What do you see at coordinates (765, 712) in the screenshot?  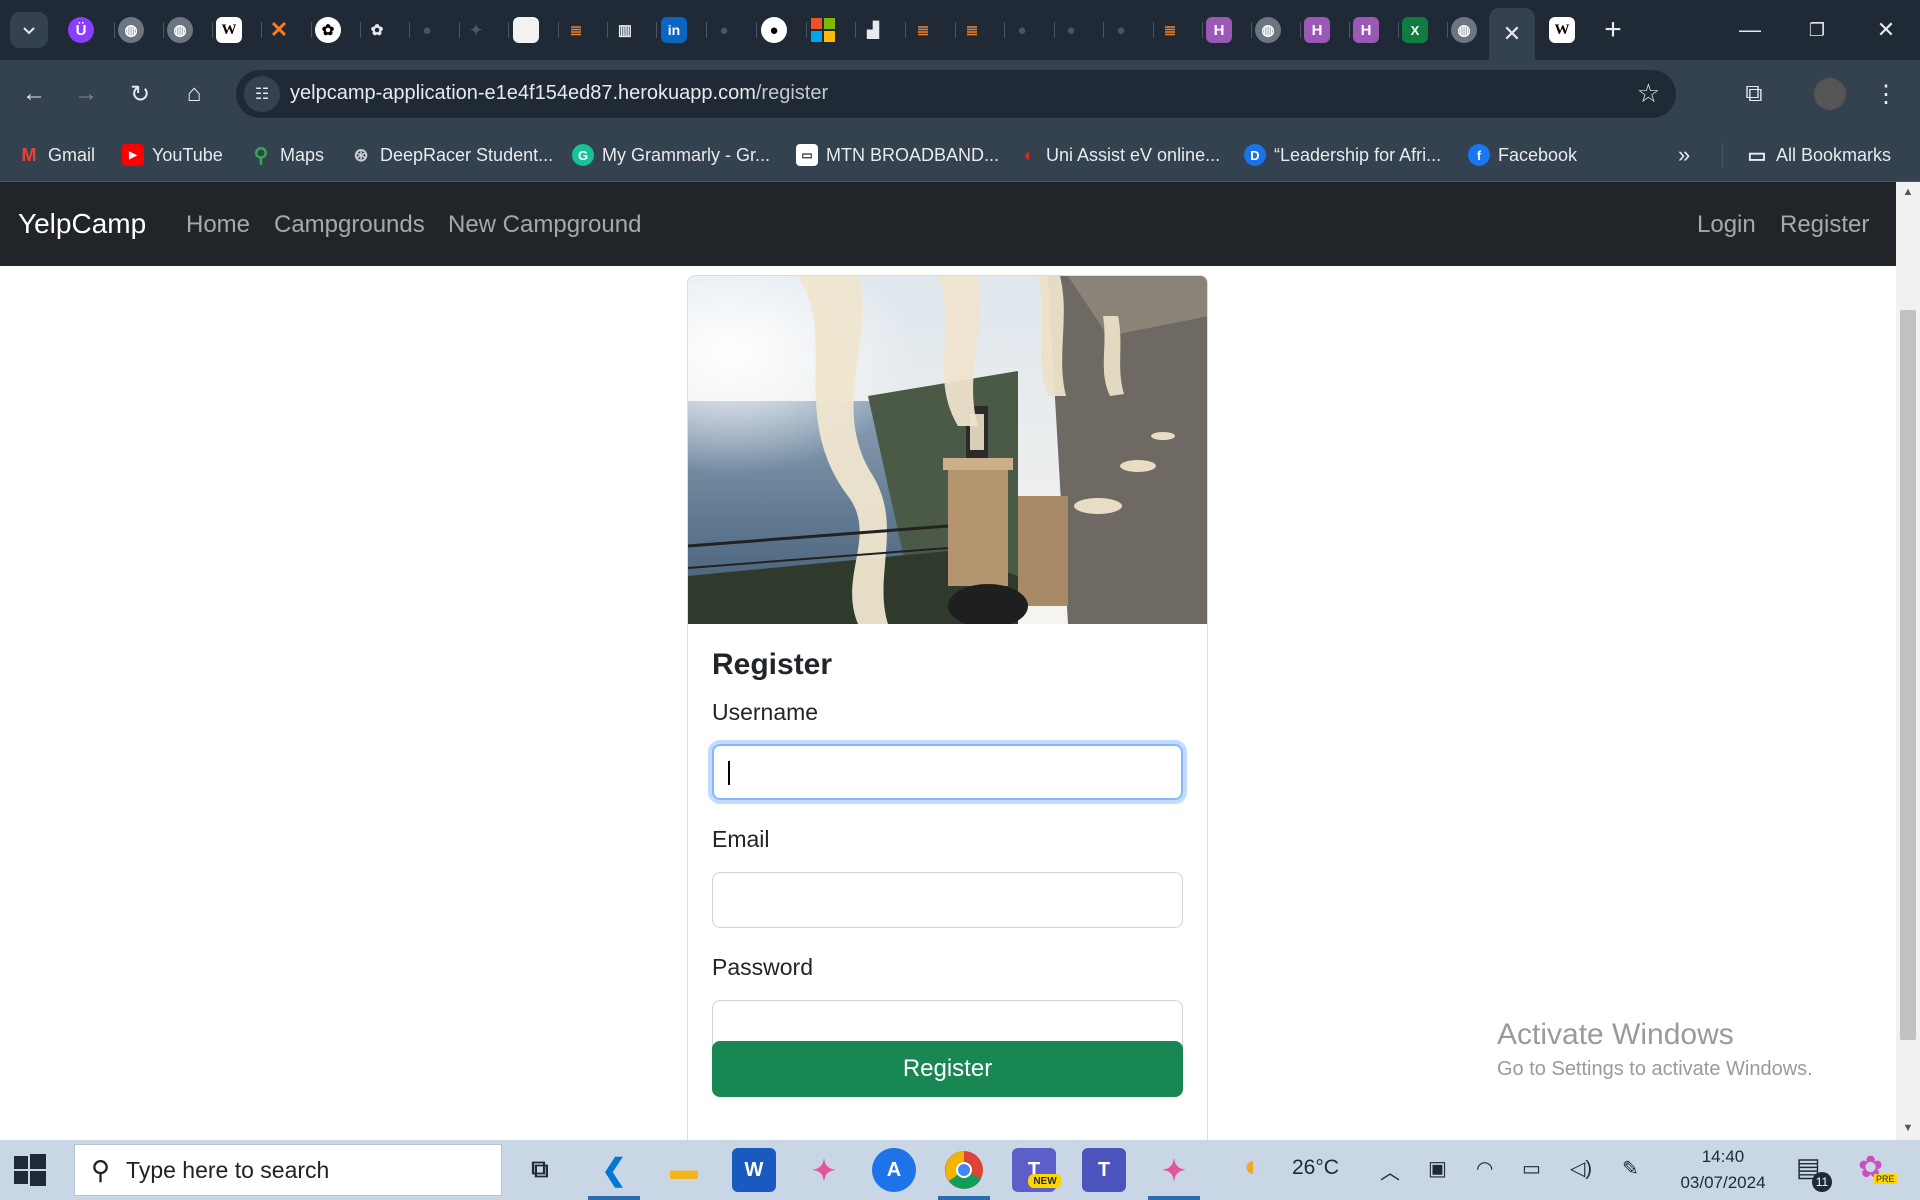 I see `username-label: Username` at bounding box center [765, 712].